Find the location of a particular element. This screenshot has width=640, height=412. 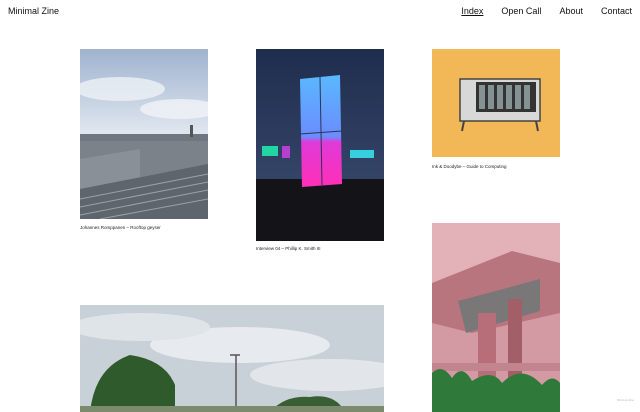

nav-open-call: Open Call is located at coordinates (521, 11).